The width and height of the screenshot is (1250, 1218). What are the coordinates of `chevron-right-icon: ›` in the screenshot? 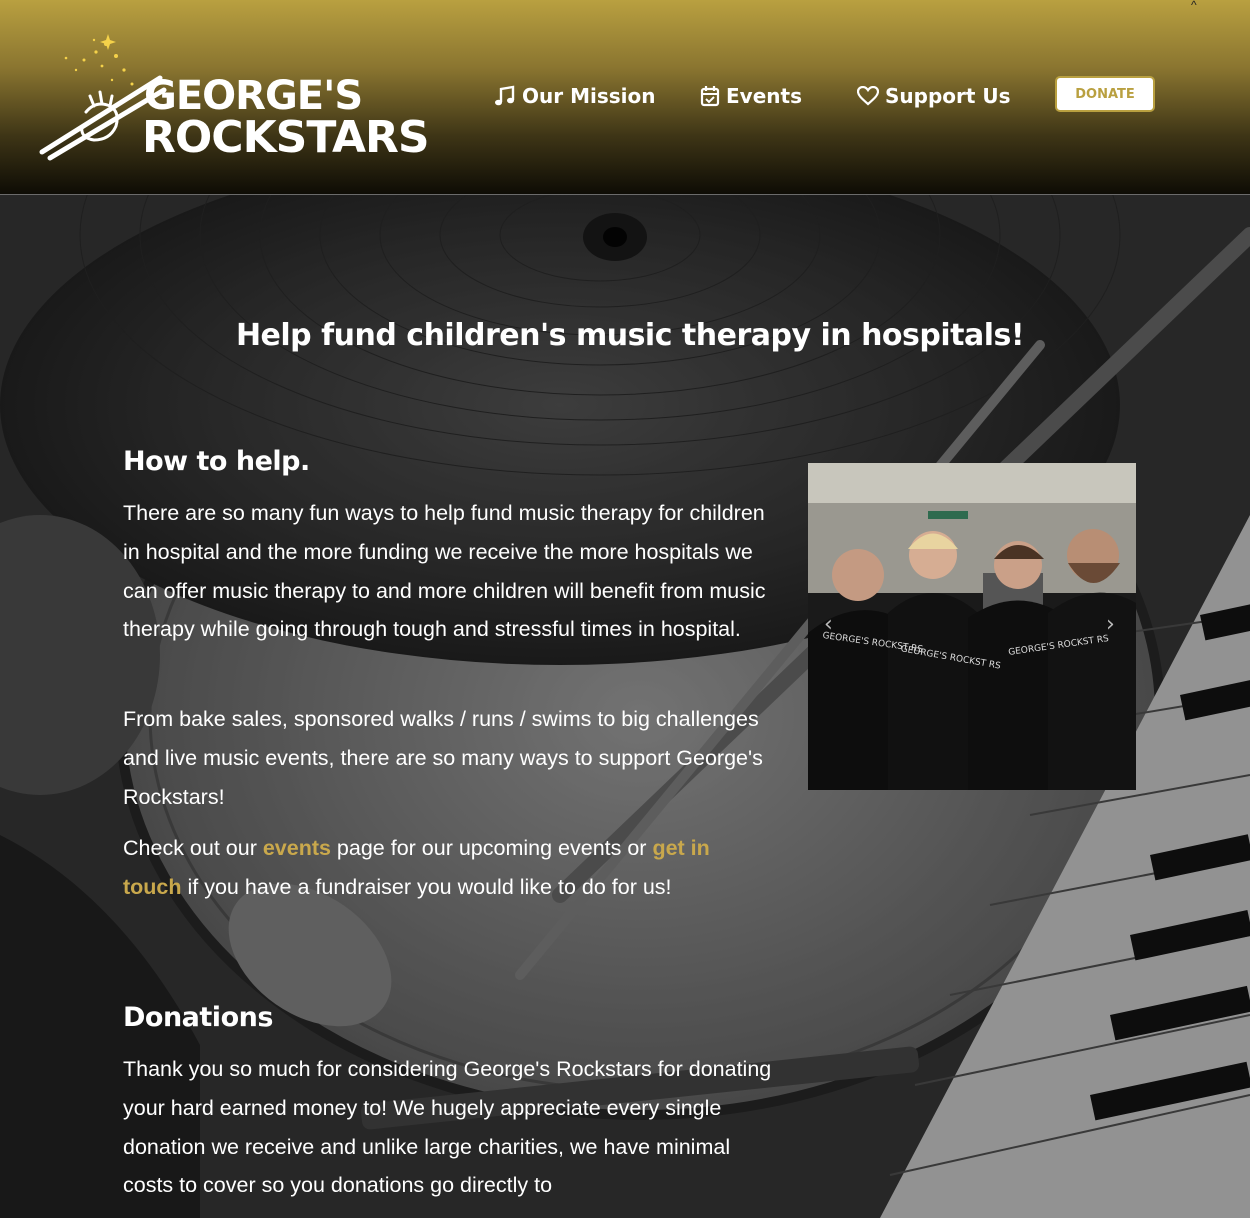 It's located at (1110, 624).